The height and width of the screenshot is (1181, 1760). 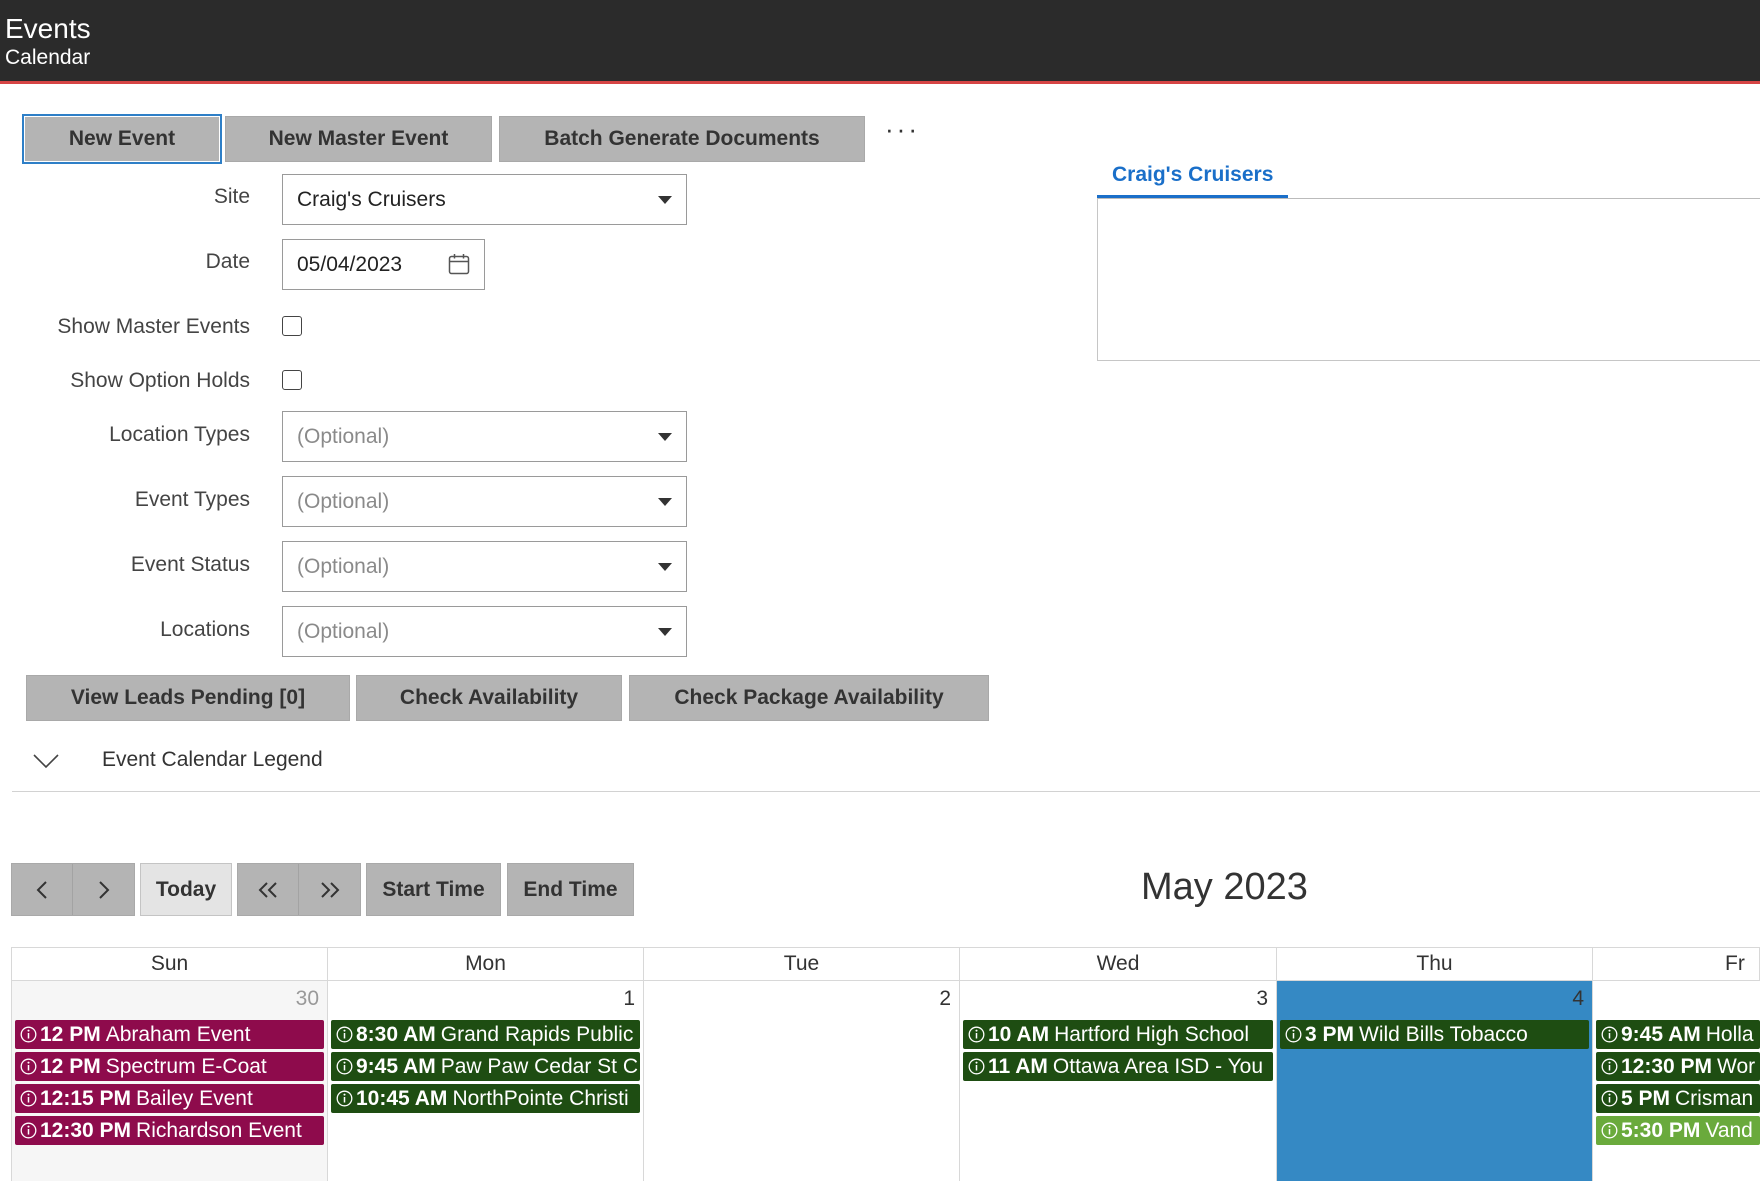 What do you see at coordinates (1729, 1034) in the screenshot?
I see `event-title: Holla` at bounding box center [1729, 1034].